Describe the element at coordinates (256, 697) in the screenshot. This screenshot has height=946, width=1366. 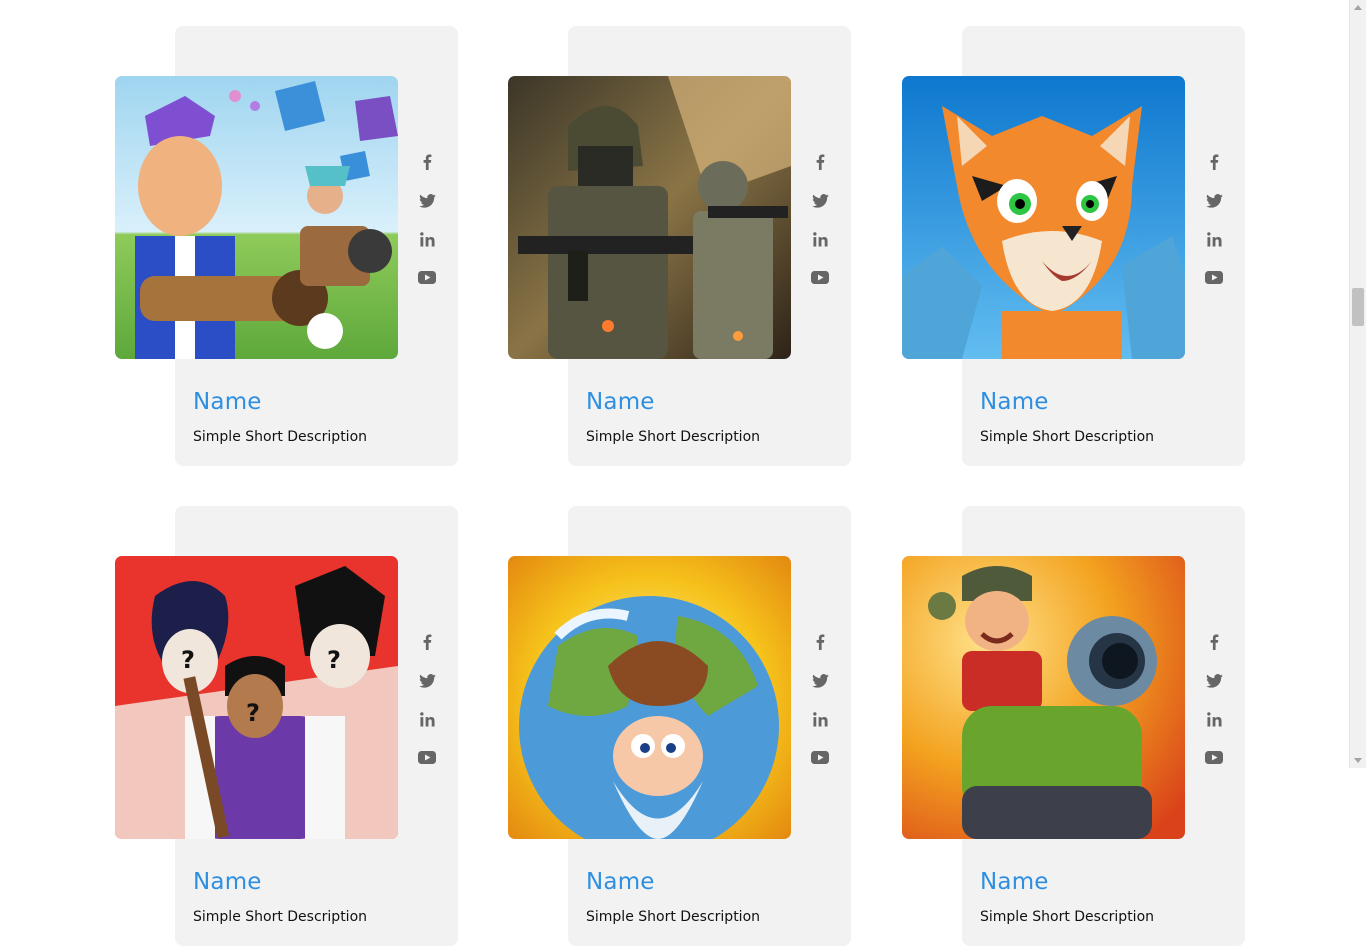
I see `card-image: ? ? ?` at that location.